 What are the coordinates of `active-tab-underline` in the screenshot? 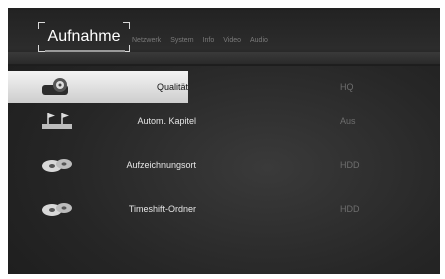 It's located at (85, 51).